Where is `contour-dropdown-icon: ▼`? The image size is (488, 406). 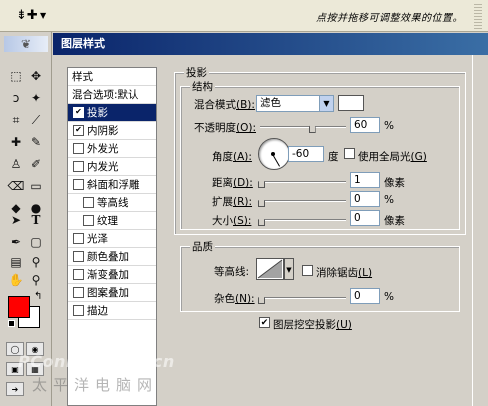 contour-dropdown-icon: ▼ is located at coordinates (289, 269).